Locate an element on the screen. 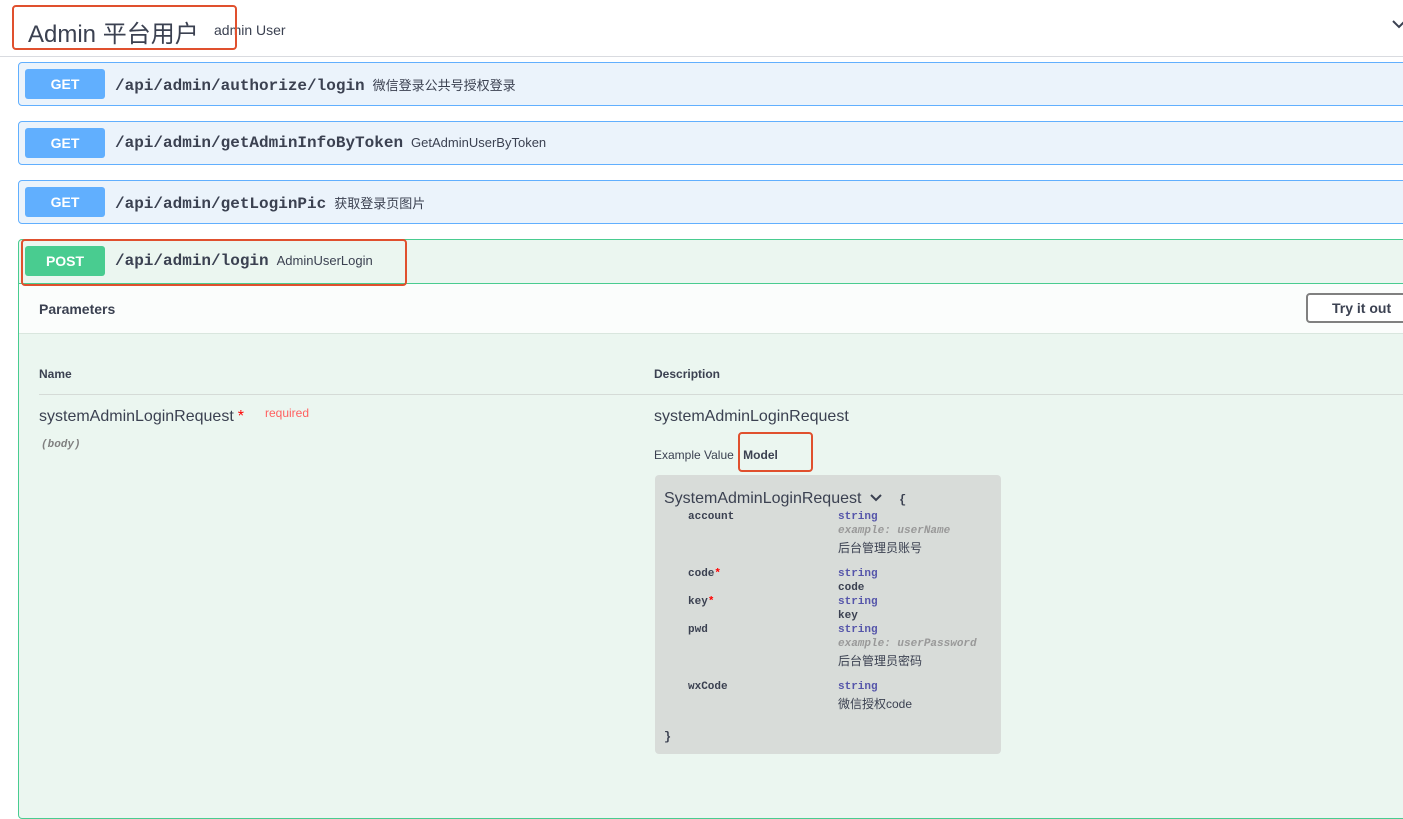 The width and height of the screenshot is (1403, 819). tag-title: Admin 平台用户 is located at coordinates (113, 34).